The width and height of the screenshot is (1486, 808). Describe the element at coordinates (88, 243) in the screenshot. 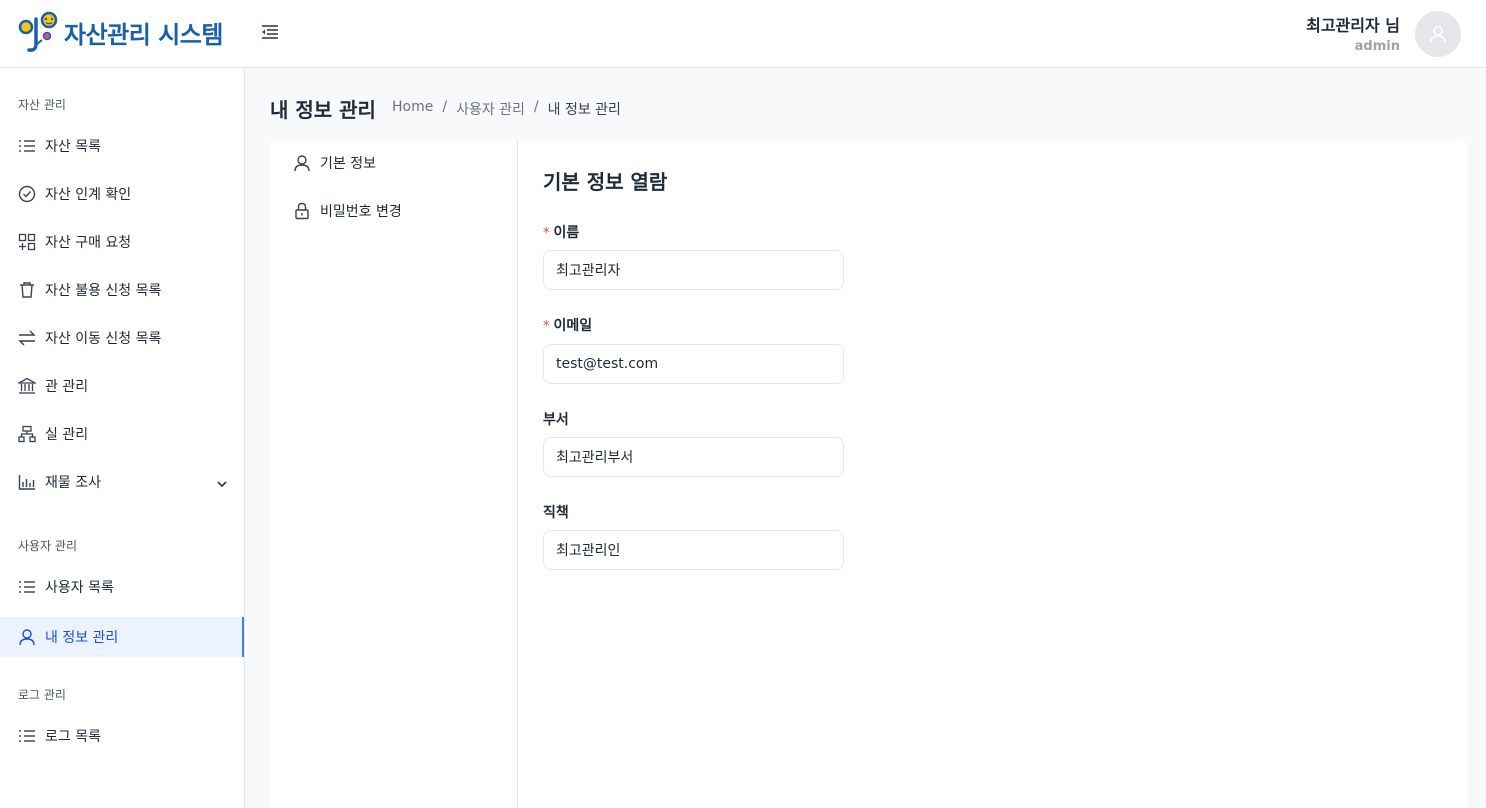

I see `sidebar-item-label: 자산 구매 요청` at that location.